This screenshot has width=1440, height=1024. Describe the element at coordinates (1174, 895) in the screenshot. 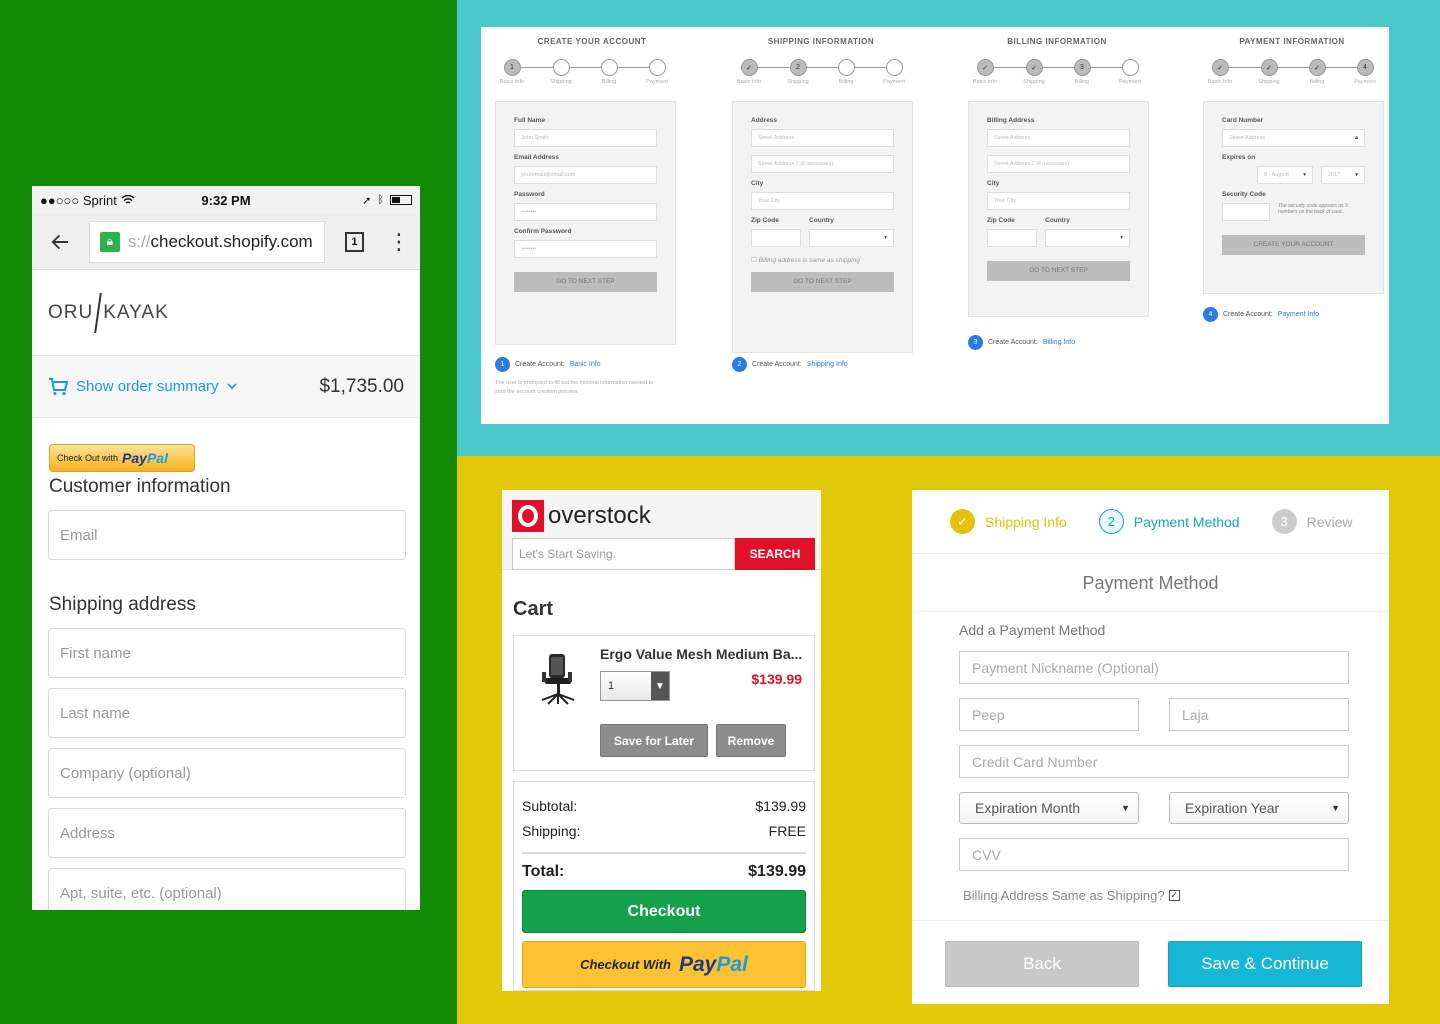

I see `billing-same-checkbox: ✓` at that location.